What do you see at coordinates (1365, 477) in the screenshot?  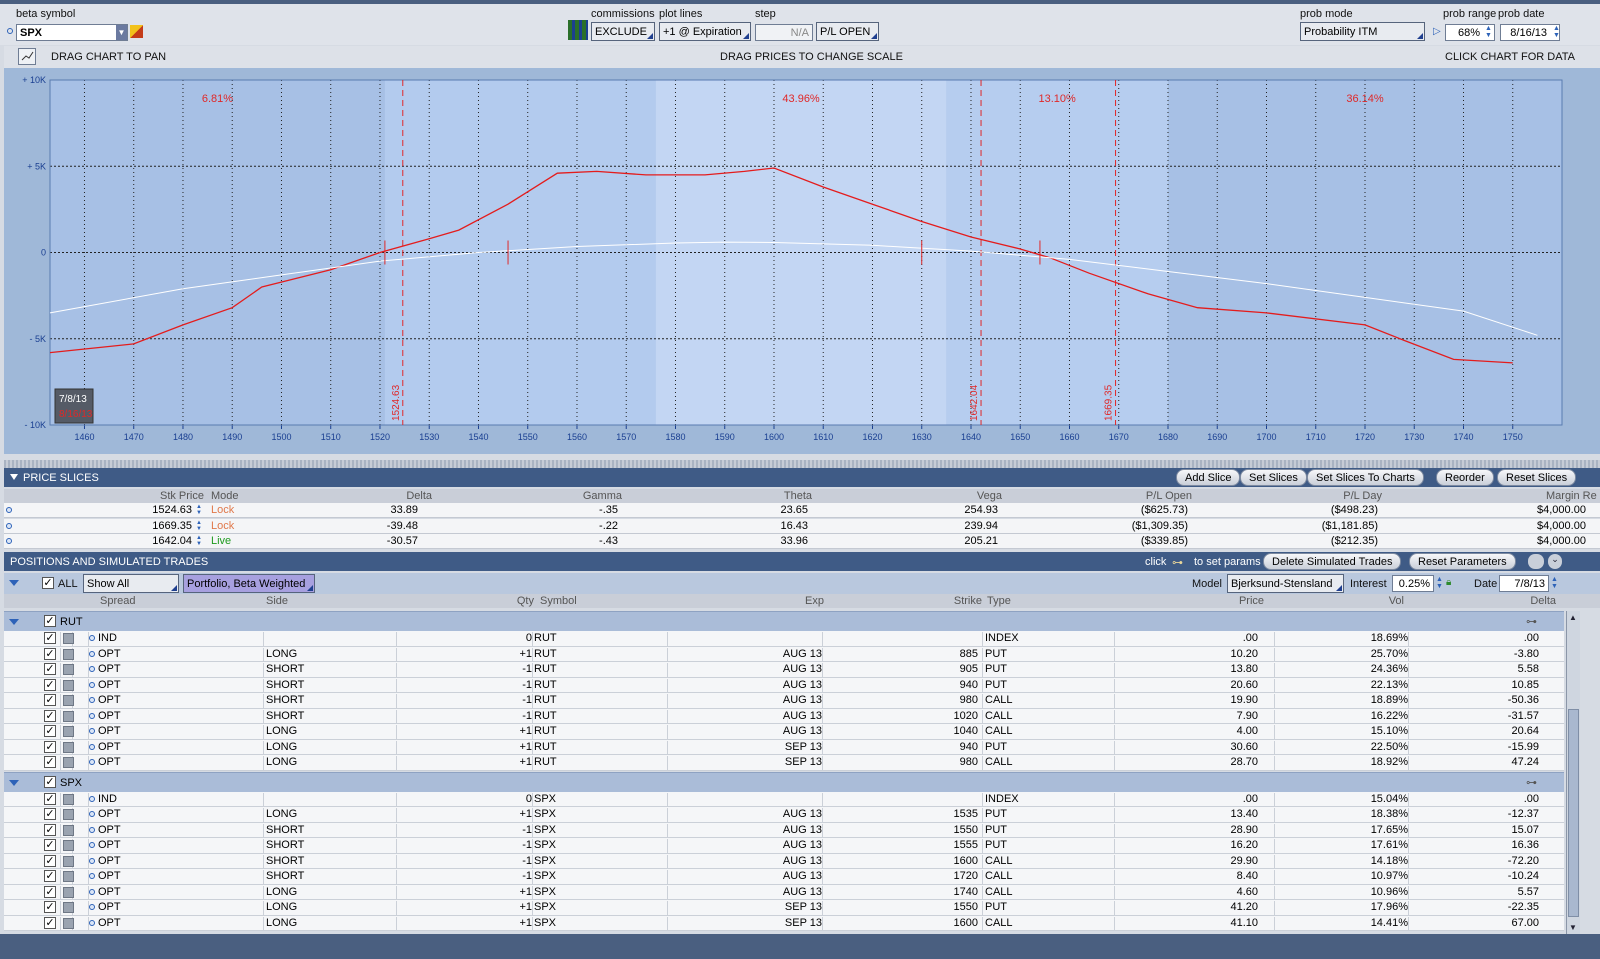 I see `set-slices-to-charts-button: Set Slices To Charts` at bounding box center [1365, 477].